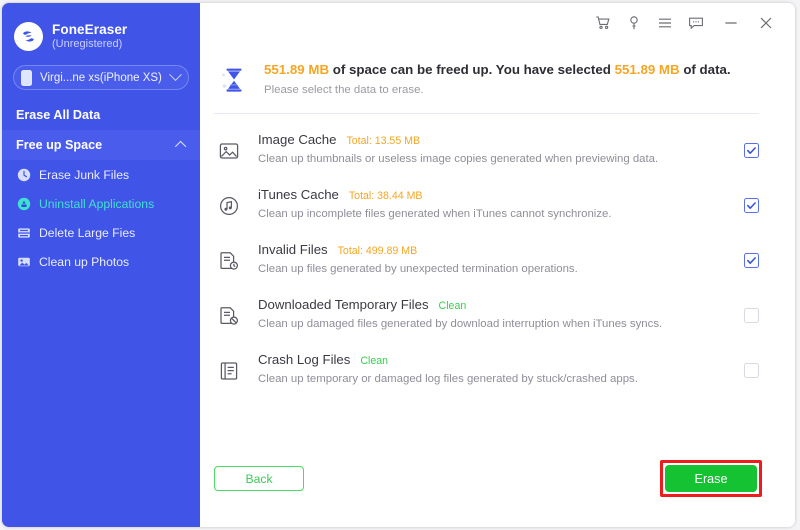  I want to click on banner-subtitle: Please select the data to erase., so click(344, 90).